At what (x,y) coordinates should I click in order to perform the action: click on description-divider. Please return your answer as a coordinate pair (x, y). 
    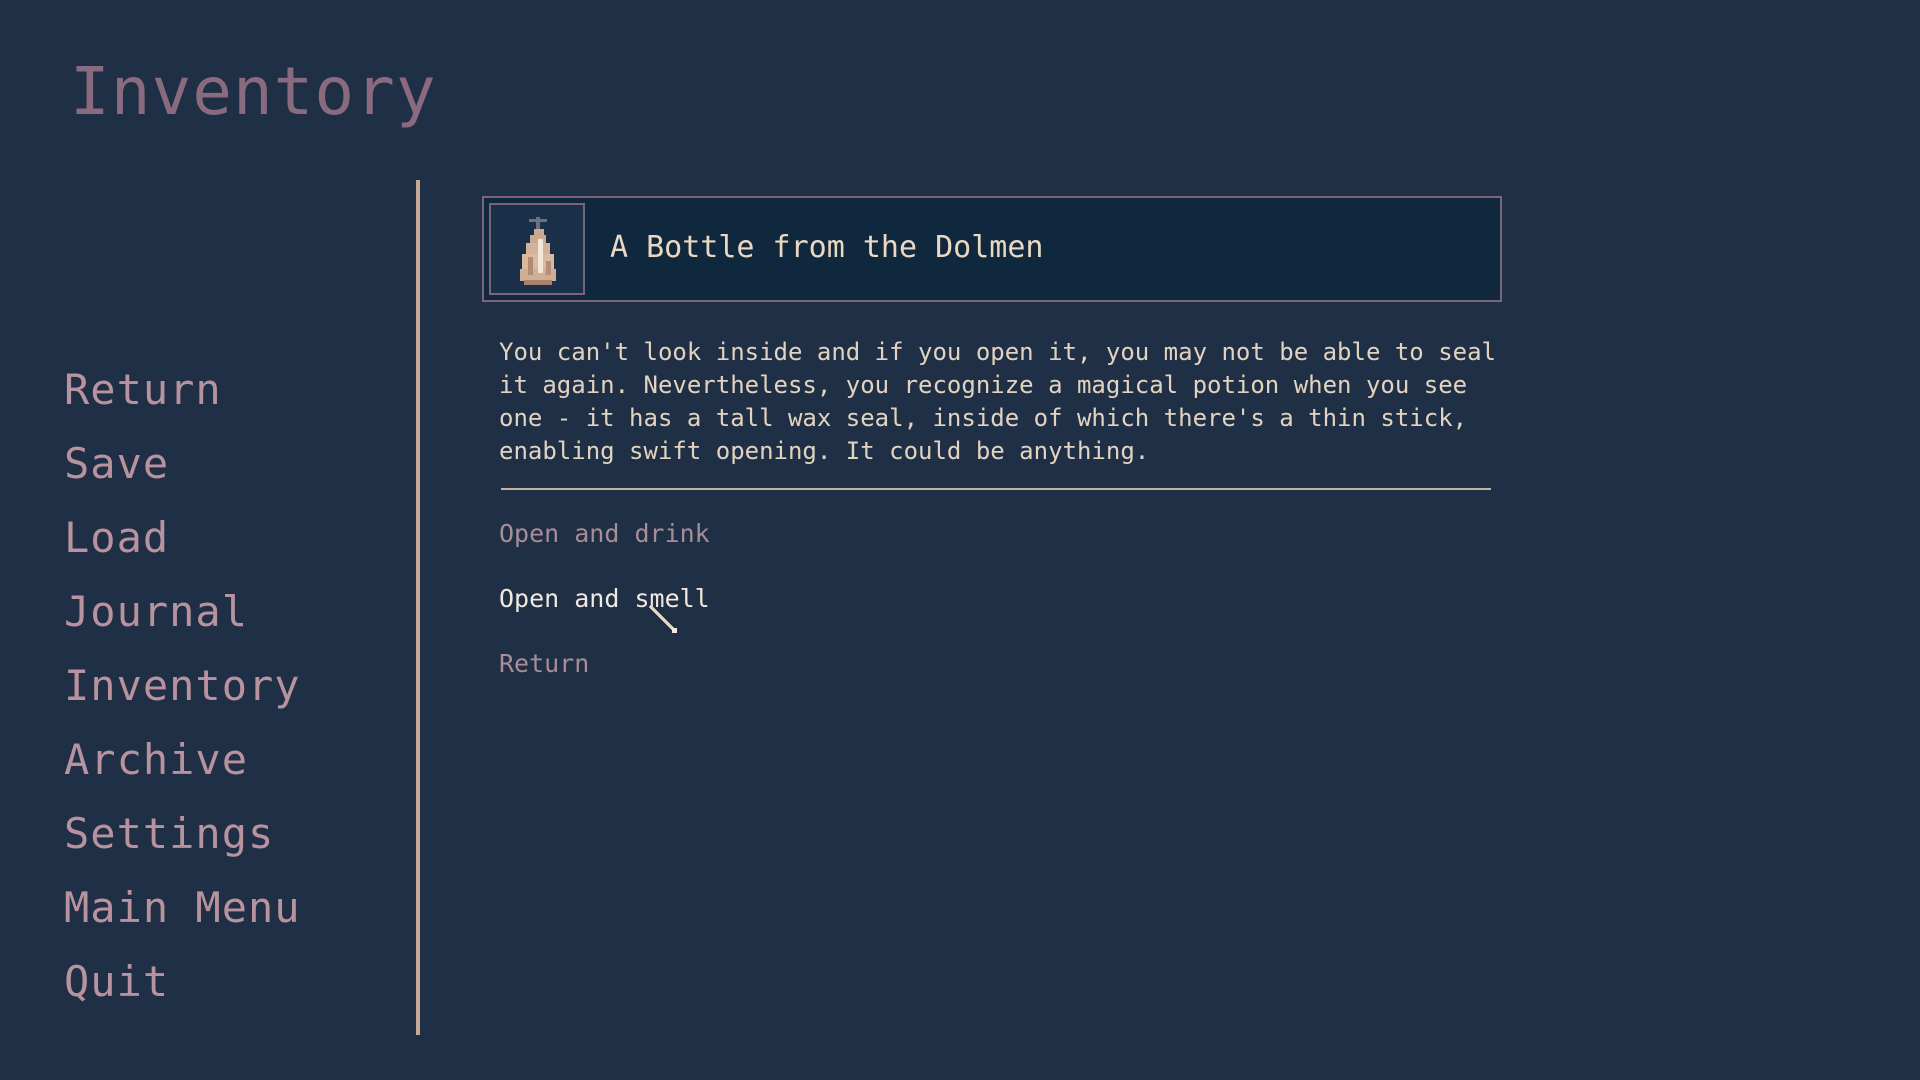
    Looking at the image, I should click on (996, 489).